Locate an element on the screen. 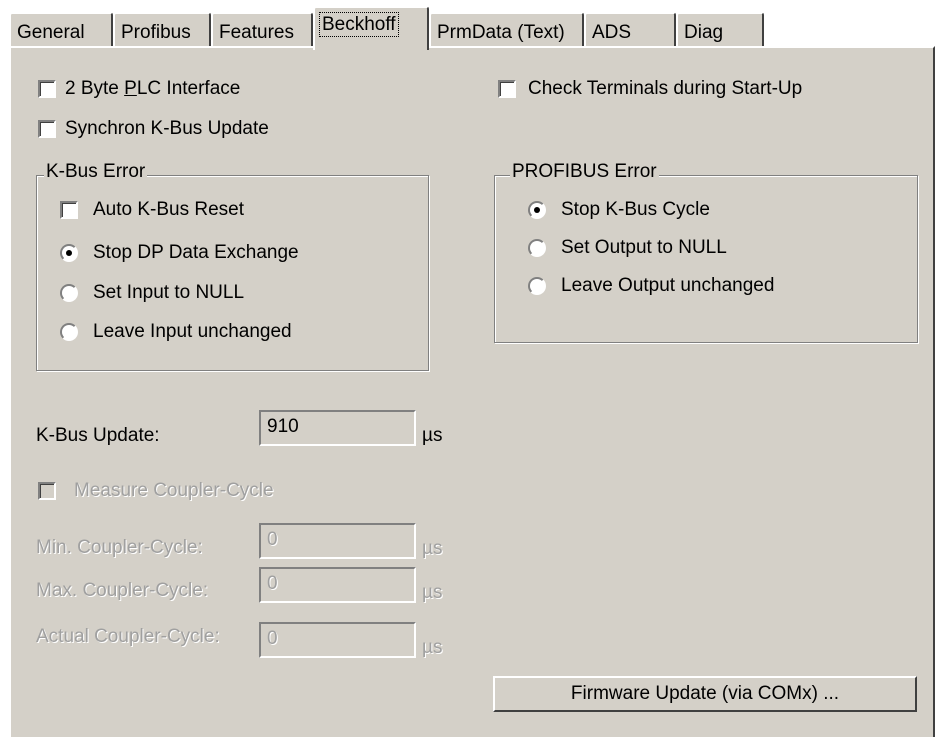  profibus-error-legend: PROFIBUS Error is located at coordinates (584, 172).